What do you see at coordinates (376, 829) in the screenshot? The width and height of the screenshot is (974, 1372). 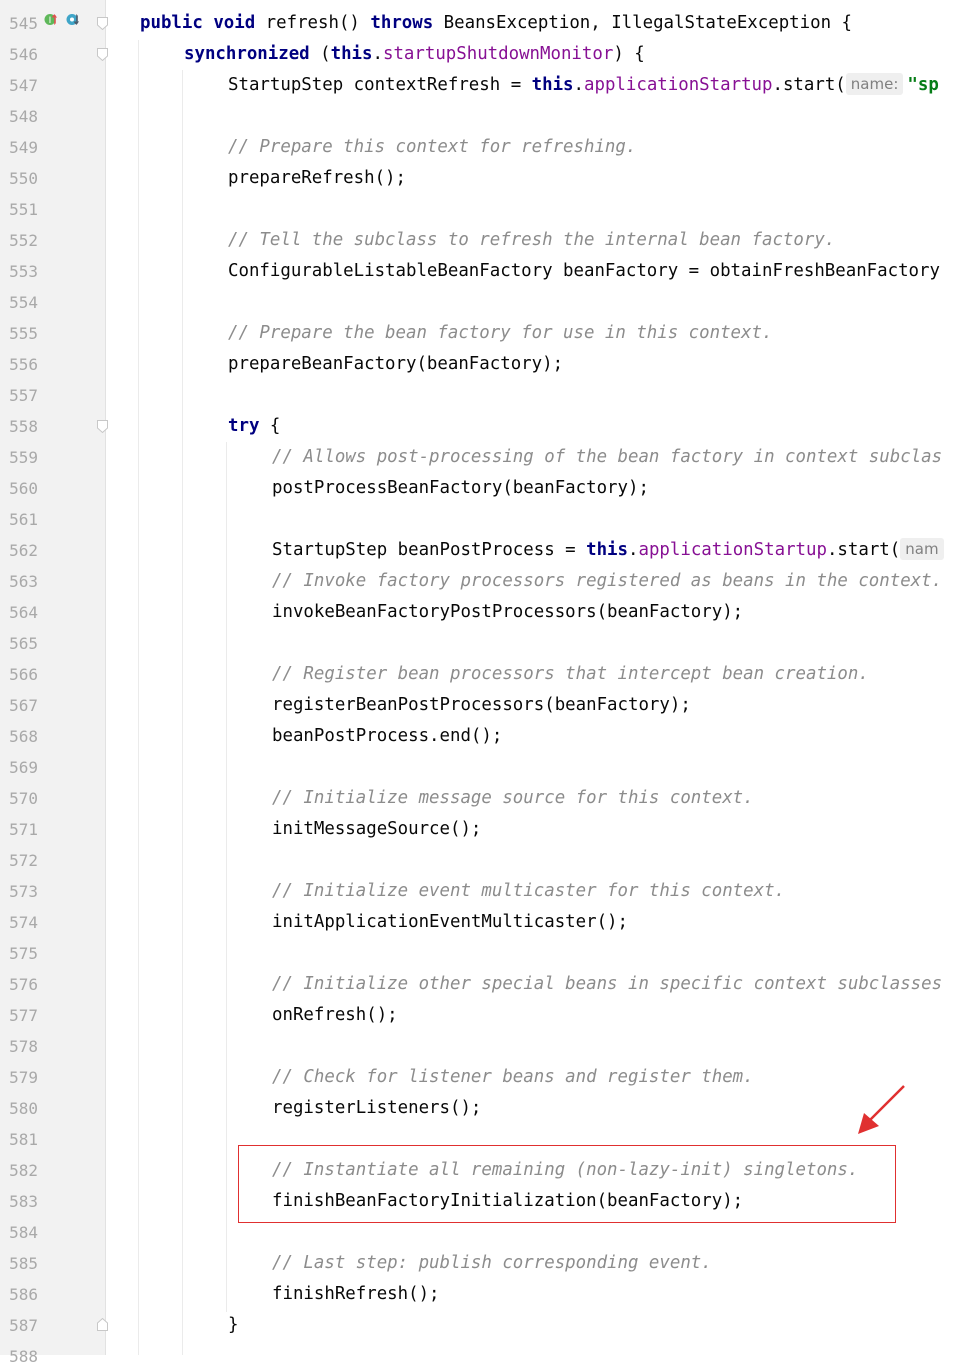 I see `code-line-571: initMessageSource();` at bounding box center [376, 829].